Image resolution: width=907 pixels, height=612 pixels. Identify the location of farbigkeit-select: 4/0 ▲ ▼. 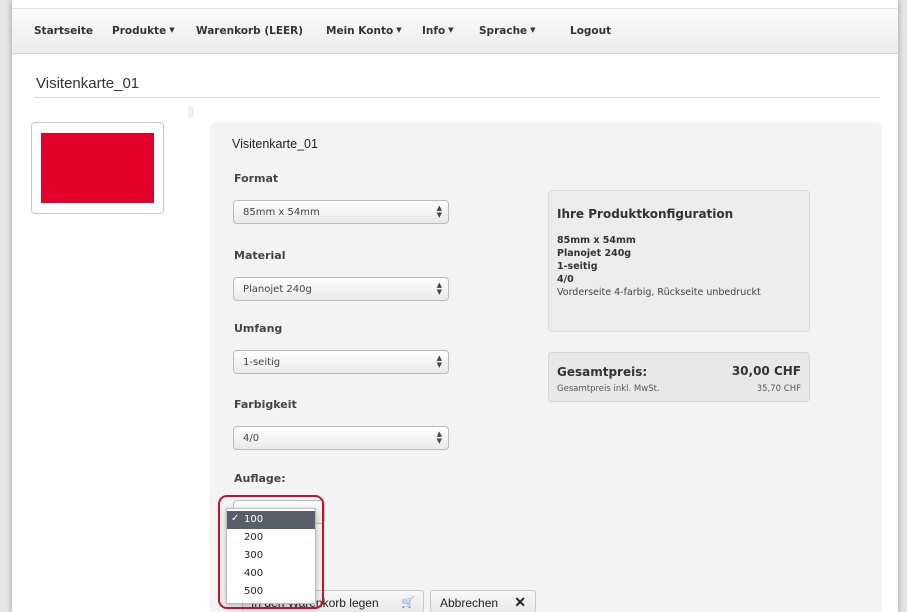
(341, 438).